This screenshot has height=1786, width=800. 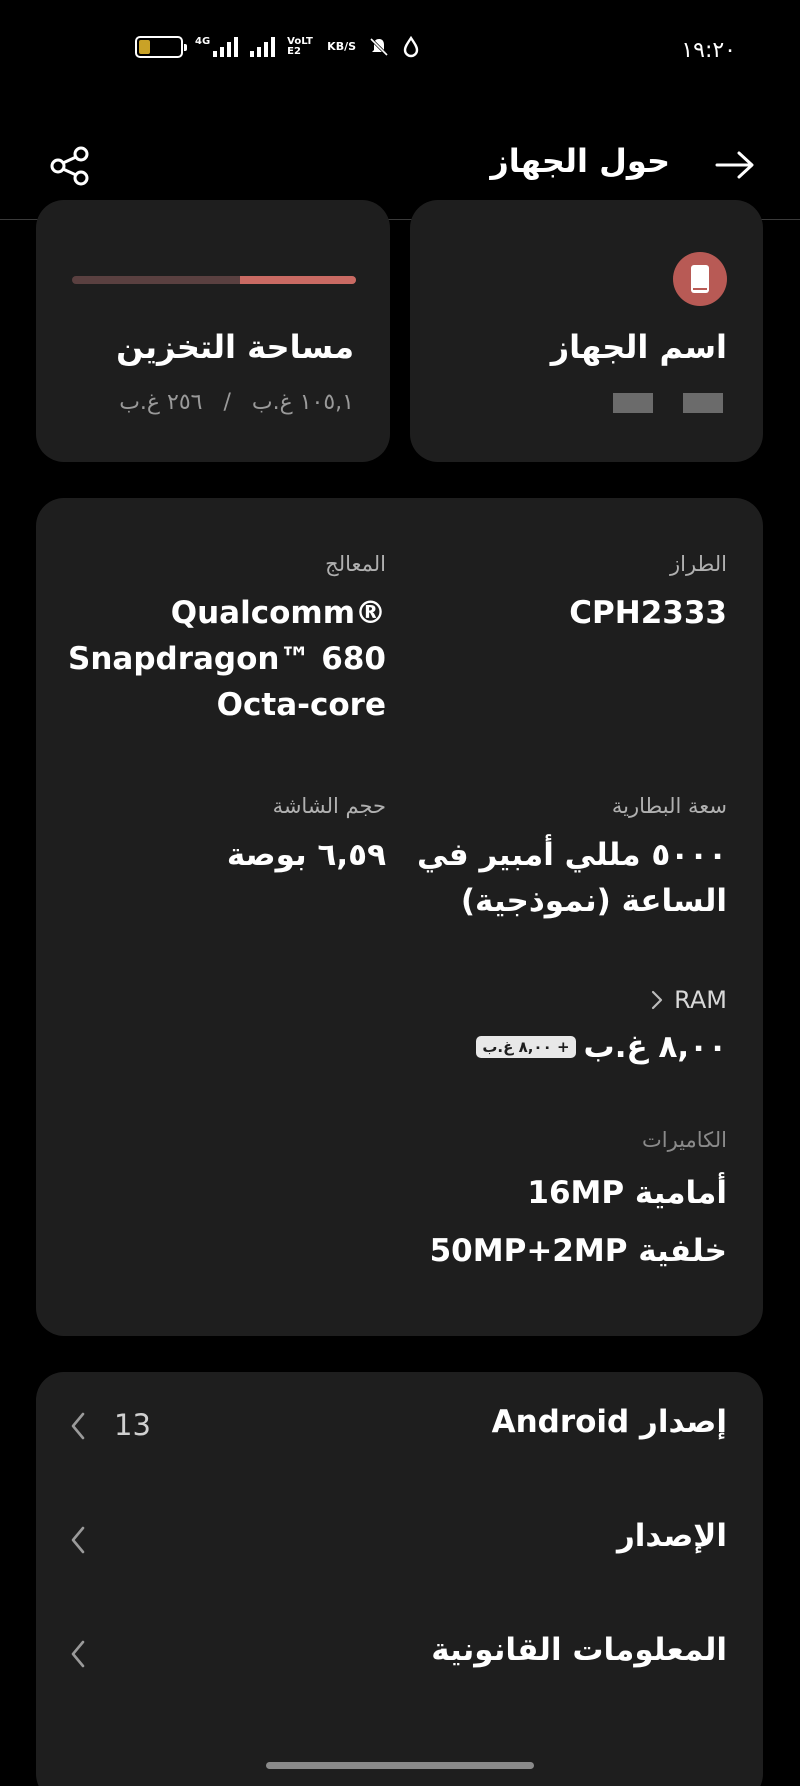 What do you see at coordinates (684, 1140) in the screenshot?
I see `spec-cameras-label: الكاميرات` at bounding box center [684, 1140].